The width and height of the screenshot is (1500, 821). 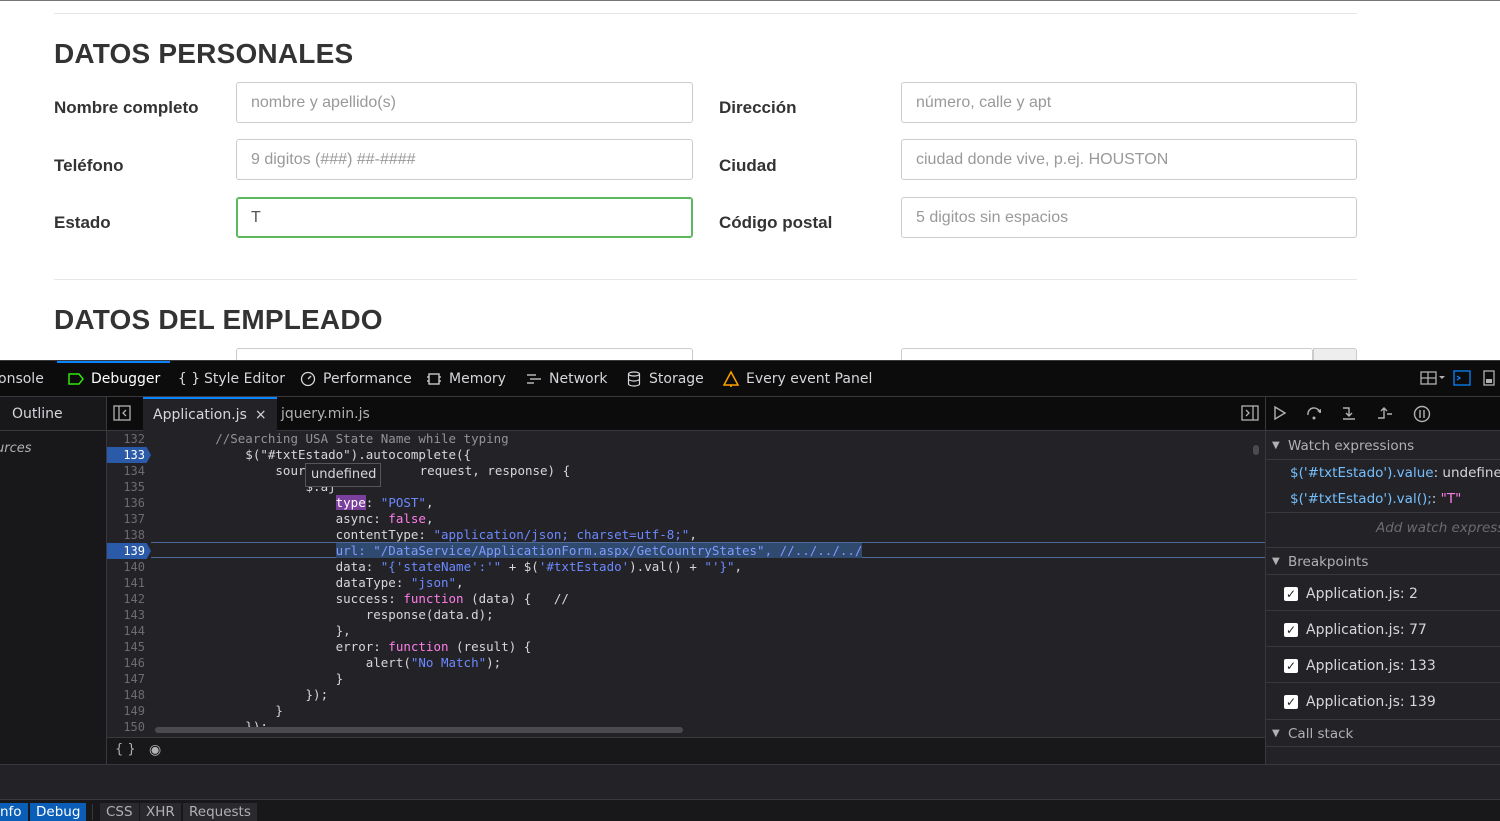 I want to click on vertical-scrollbar, so click(x=1256, y=450).